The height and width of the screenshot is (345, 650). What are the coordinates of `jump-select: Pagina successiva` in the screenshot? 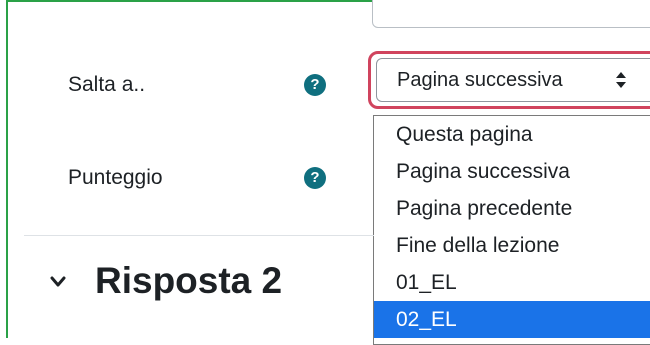 It's located at (513, 80).